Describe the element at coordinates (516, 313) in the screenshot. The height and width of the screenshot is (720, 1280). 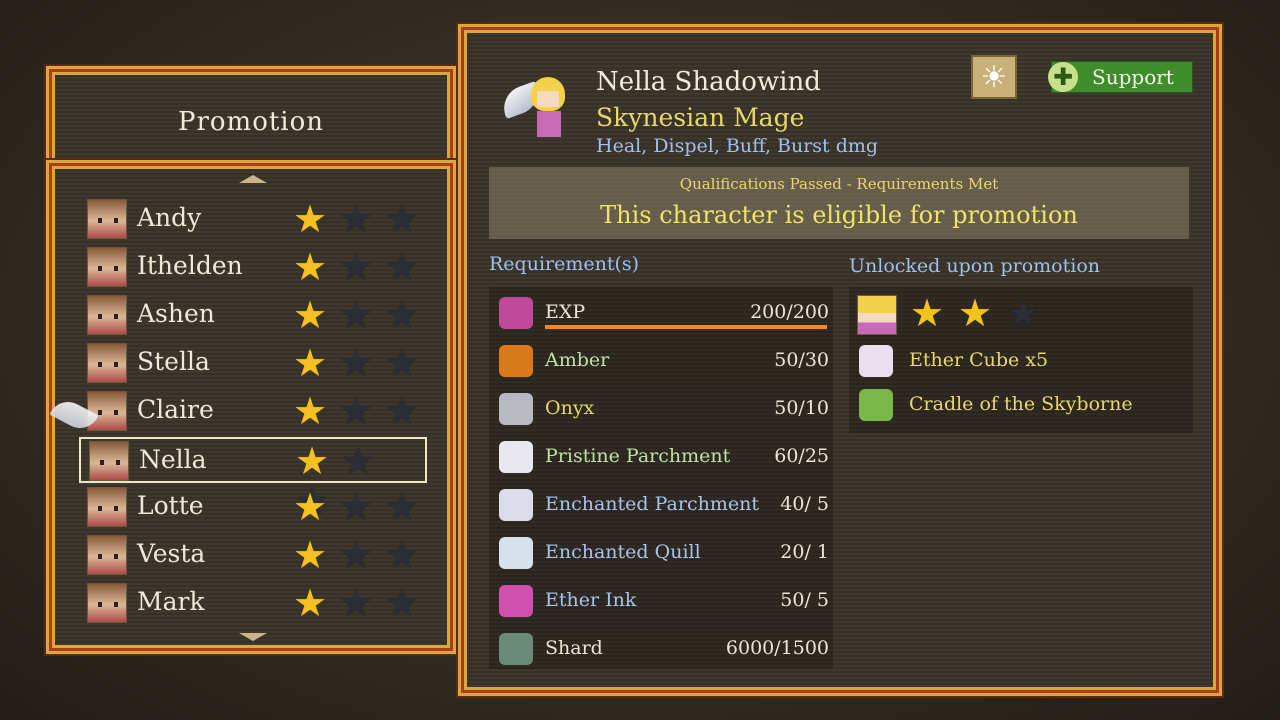
I see `exp-book-icon` at that location.